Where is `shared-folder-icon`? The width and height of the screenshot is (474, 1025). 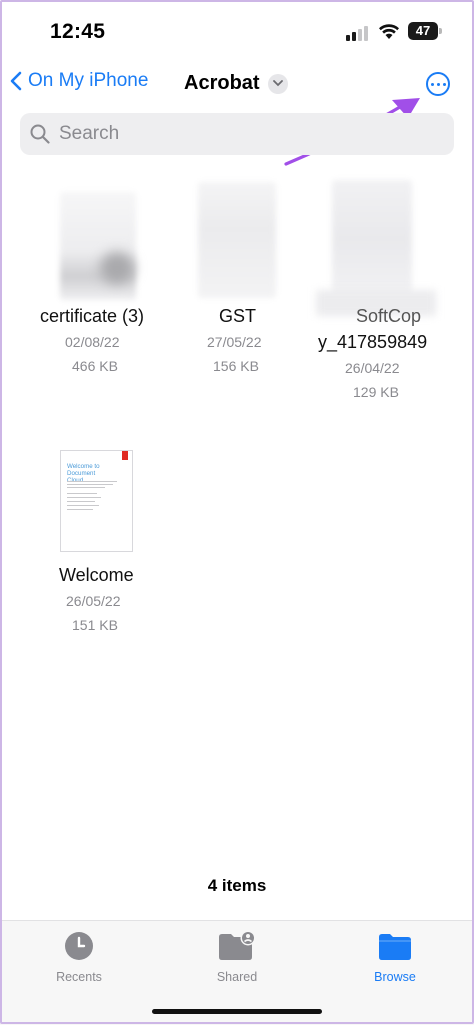
shared-folder-icon is located at coordinates (237, 945).